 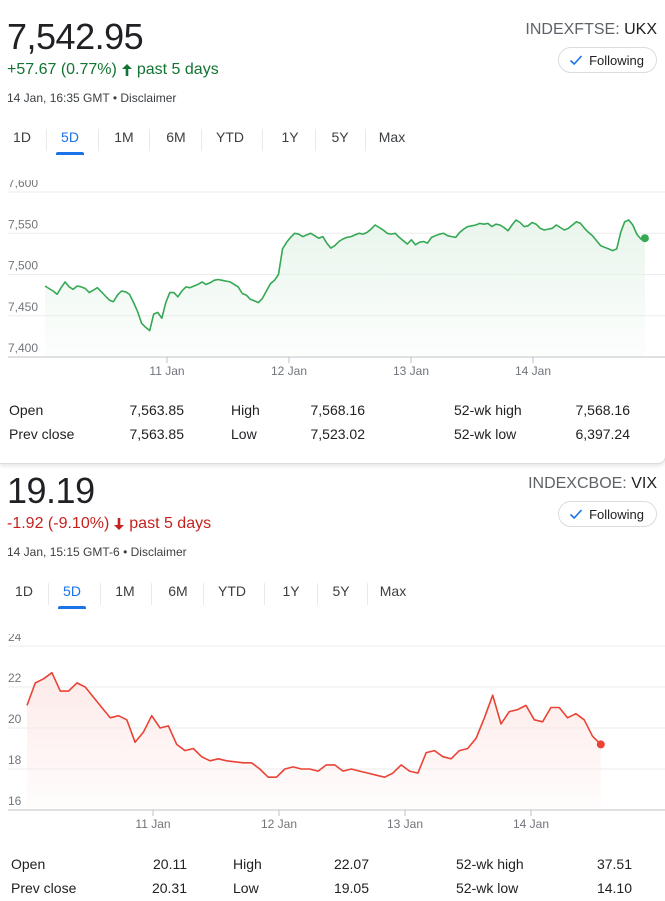 What do you see at coordinates (58, 98) in the screenshot?
I see `ftse-timestamp: 14 Jan, 16:35 GMT` at bounding box center [58, 98].